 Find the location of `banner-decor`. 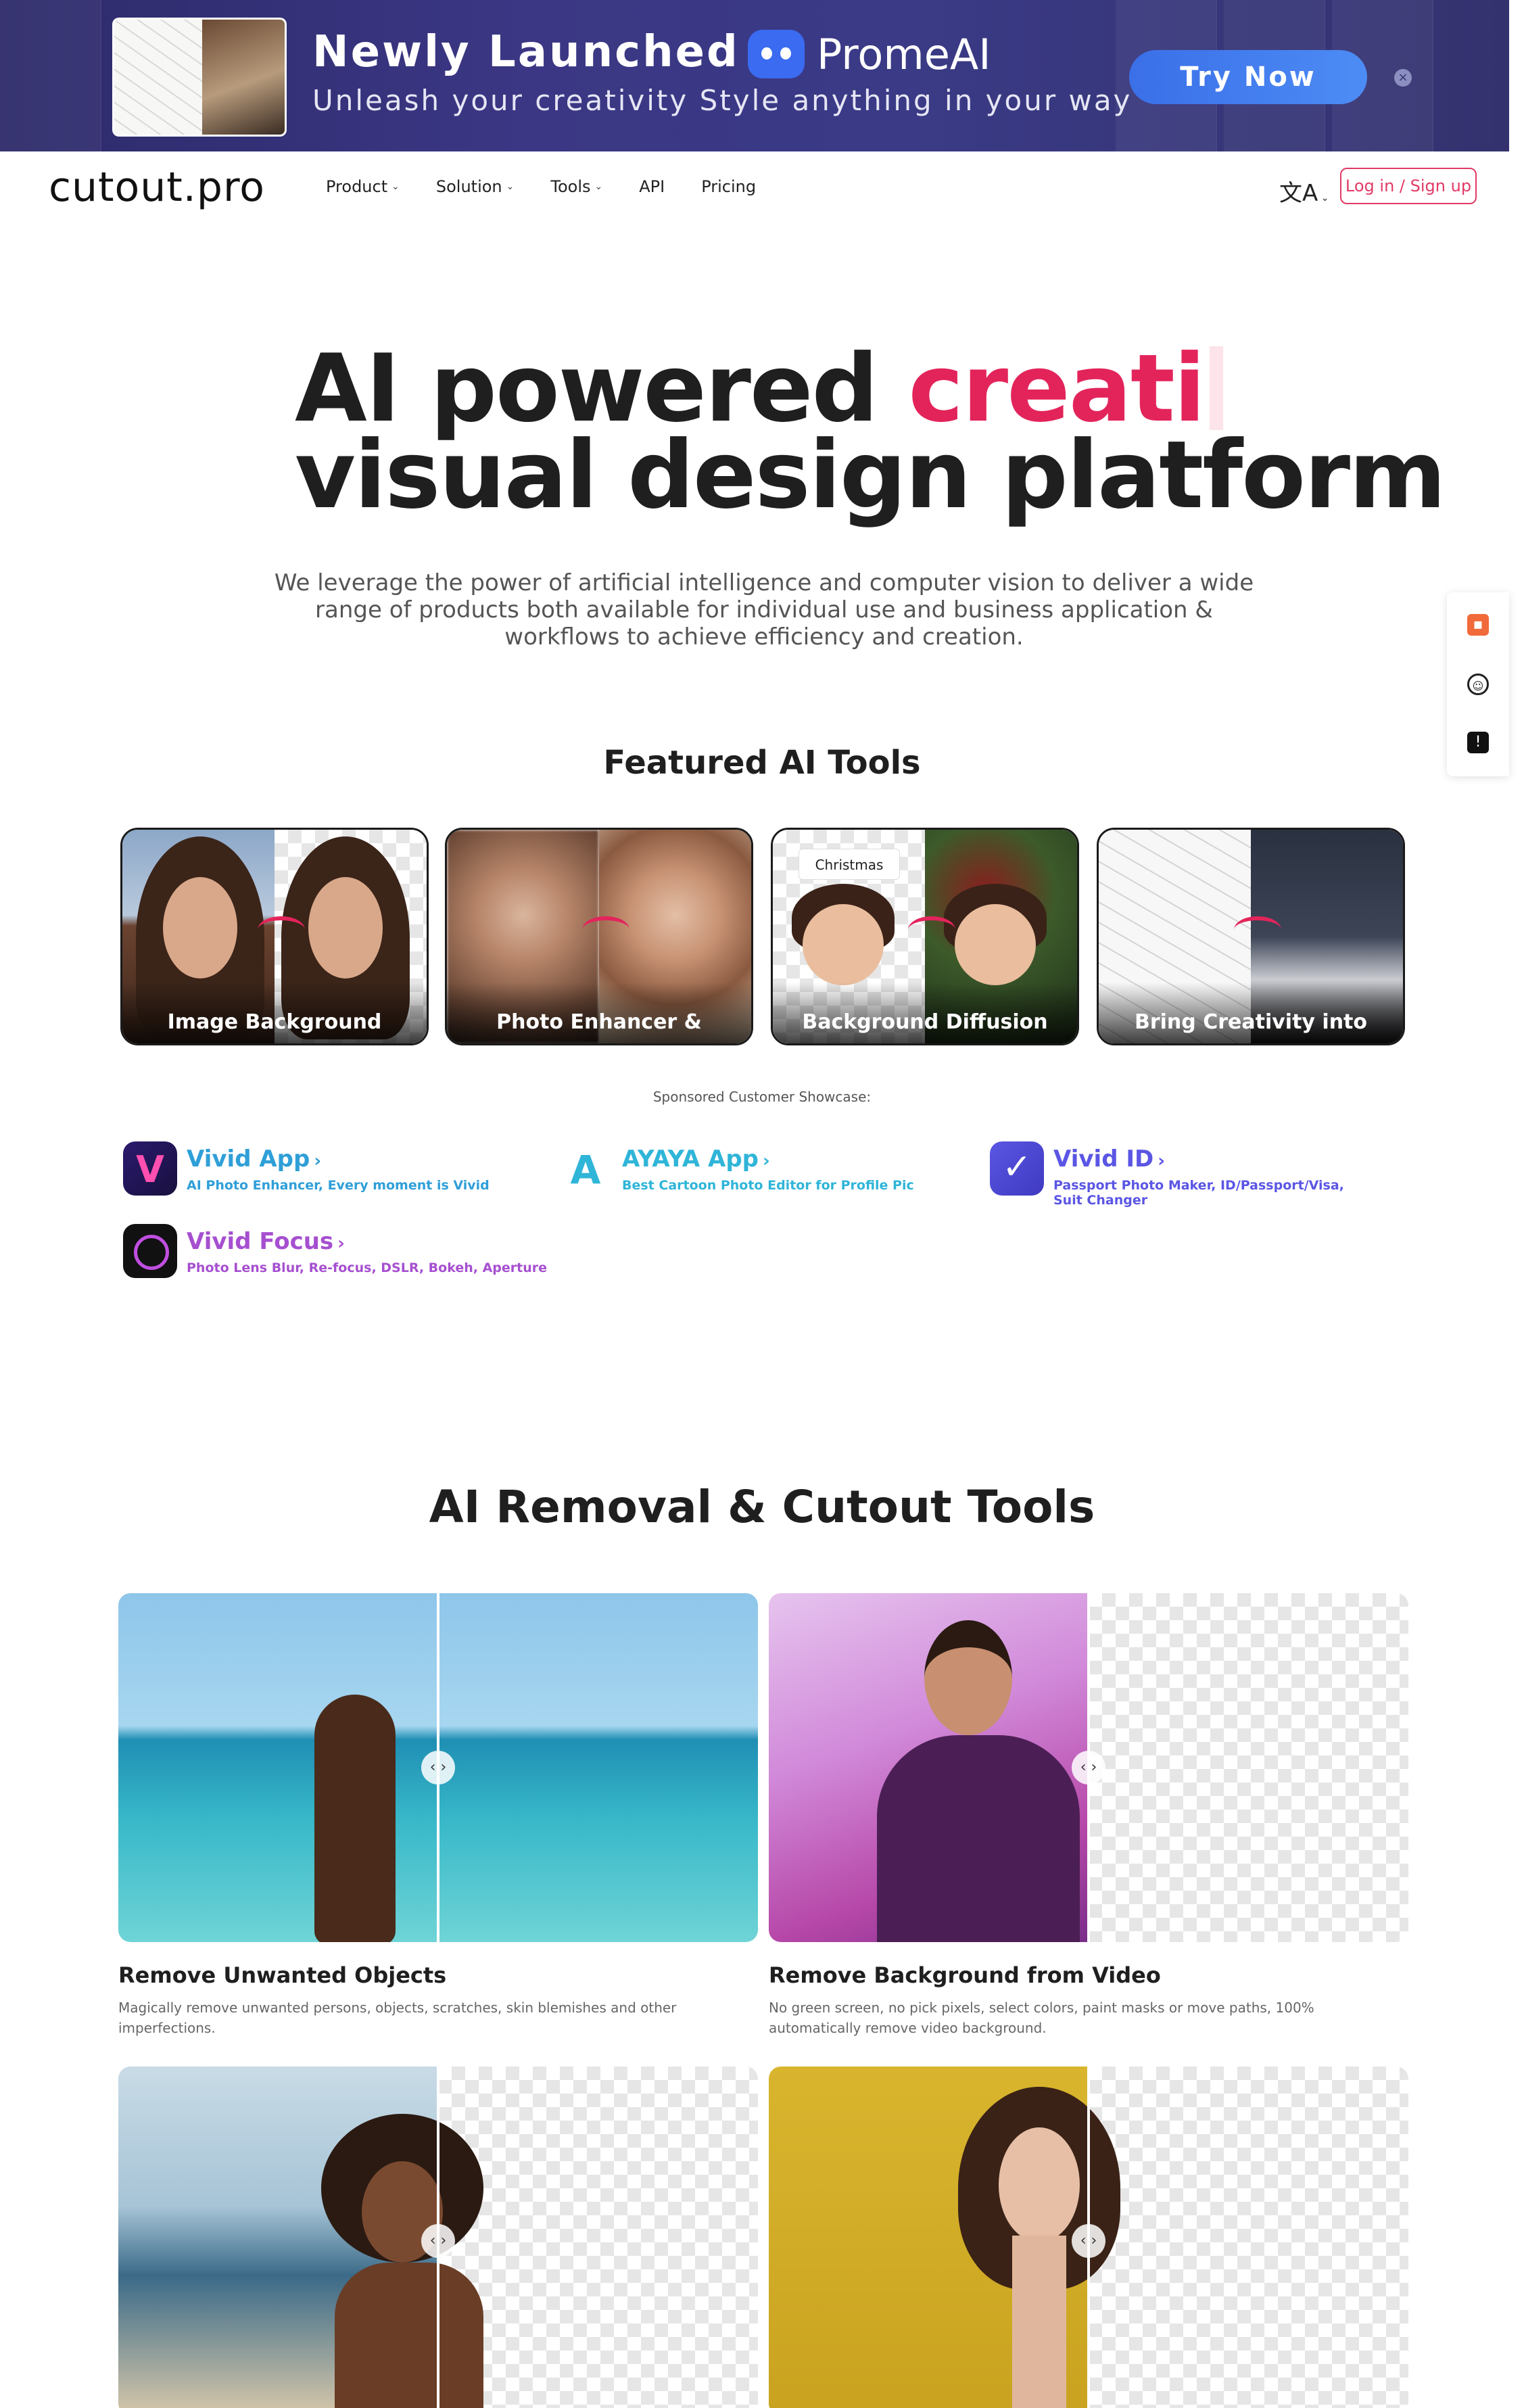

banner-decor is located at coordinates (50, 75).